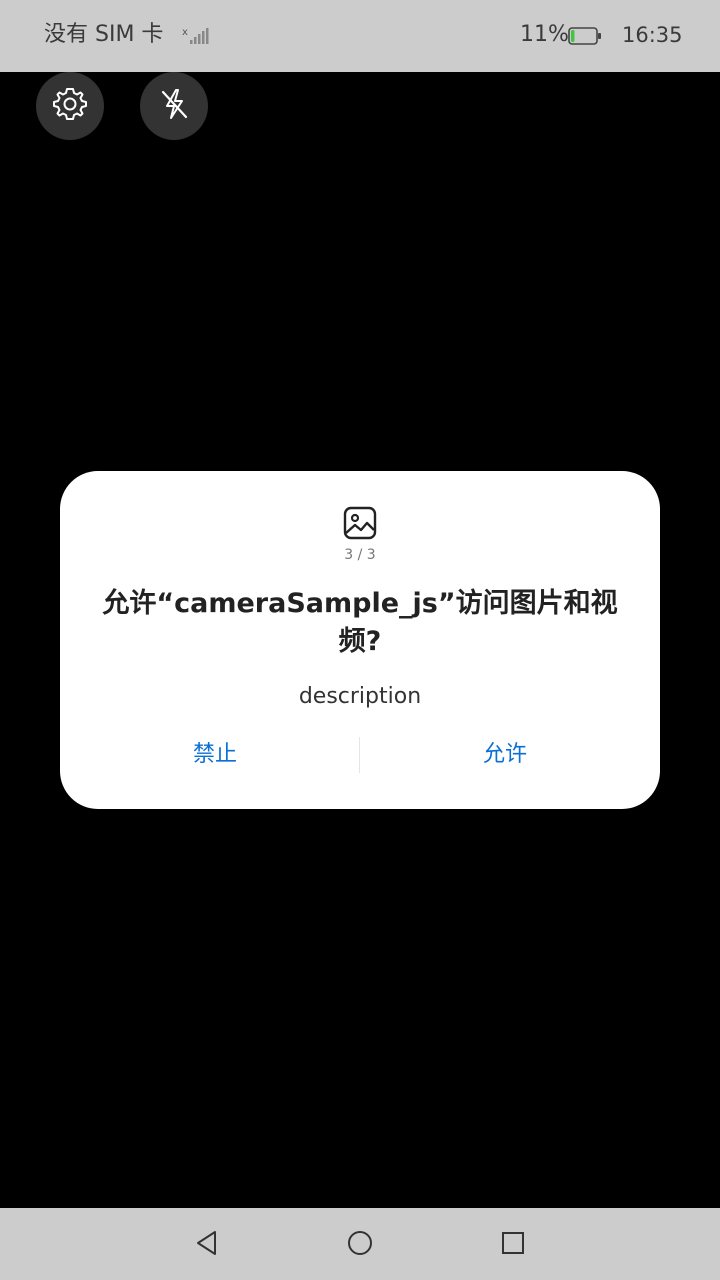  Describe the element at coordinates (185, 32) in the screenshot. I see `svg-text: x` at that location.